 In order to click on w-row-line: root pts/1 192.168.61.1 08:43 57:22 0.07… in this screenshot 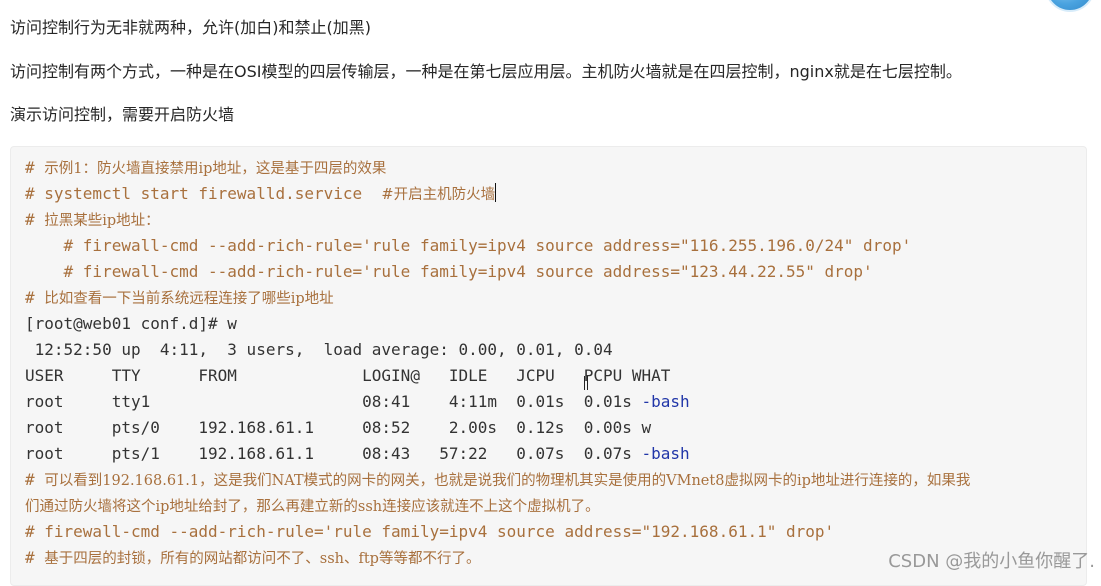, I will do `click(357, 453)`.